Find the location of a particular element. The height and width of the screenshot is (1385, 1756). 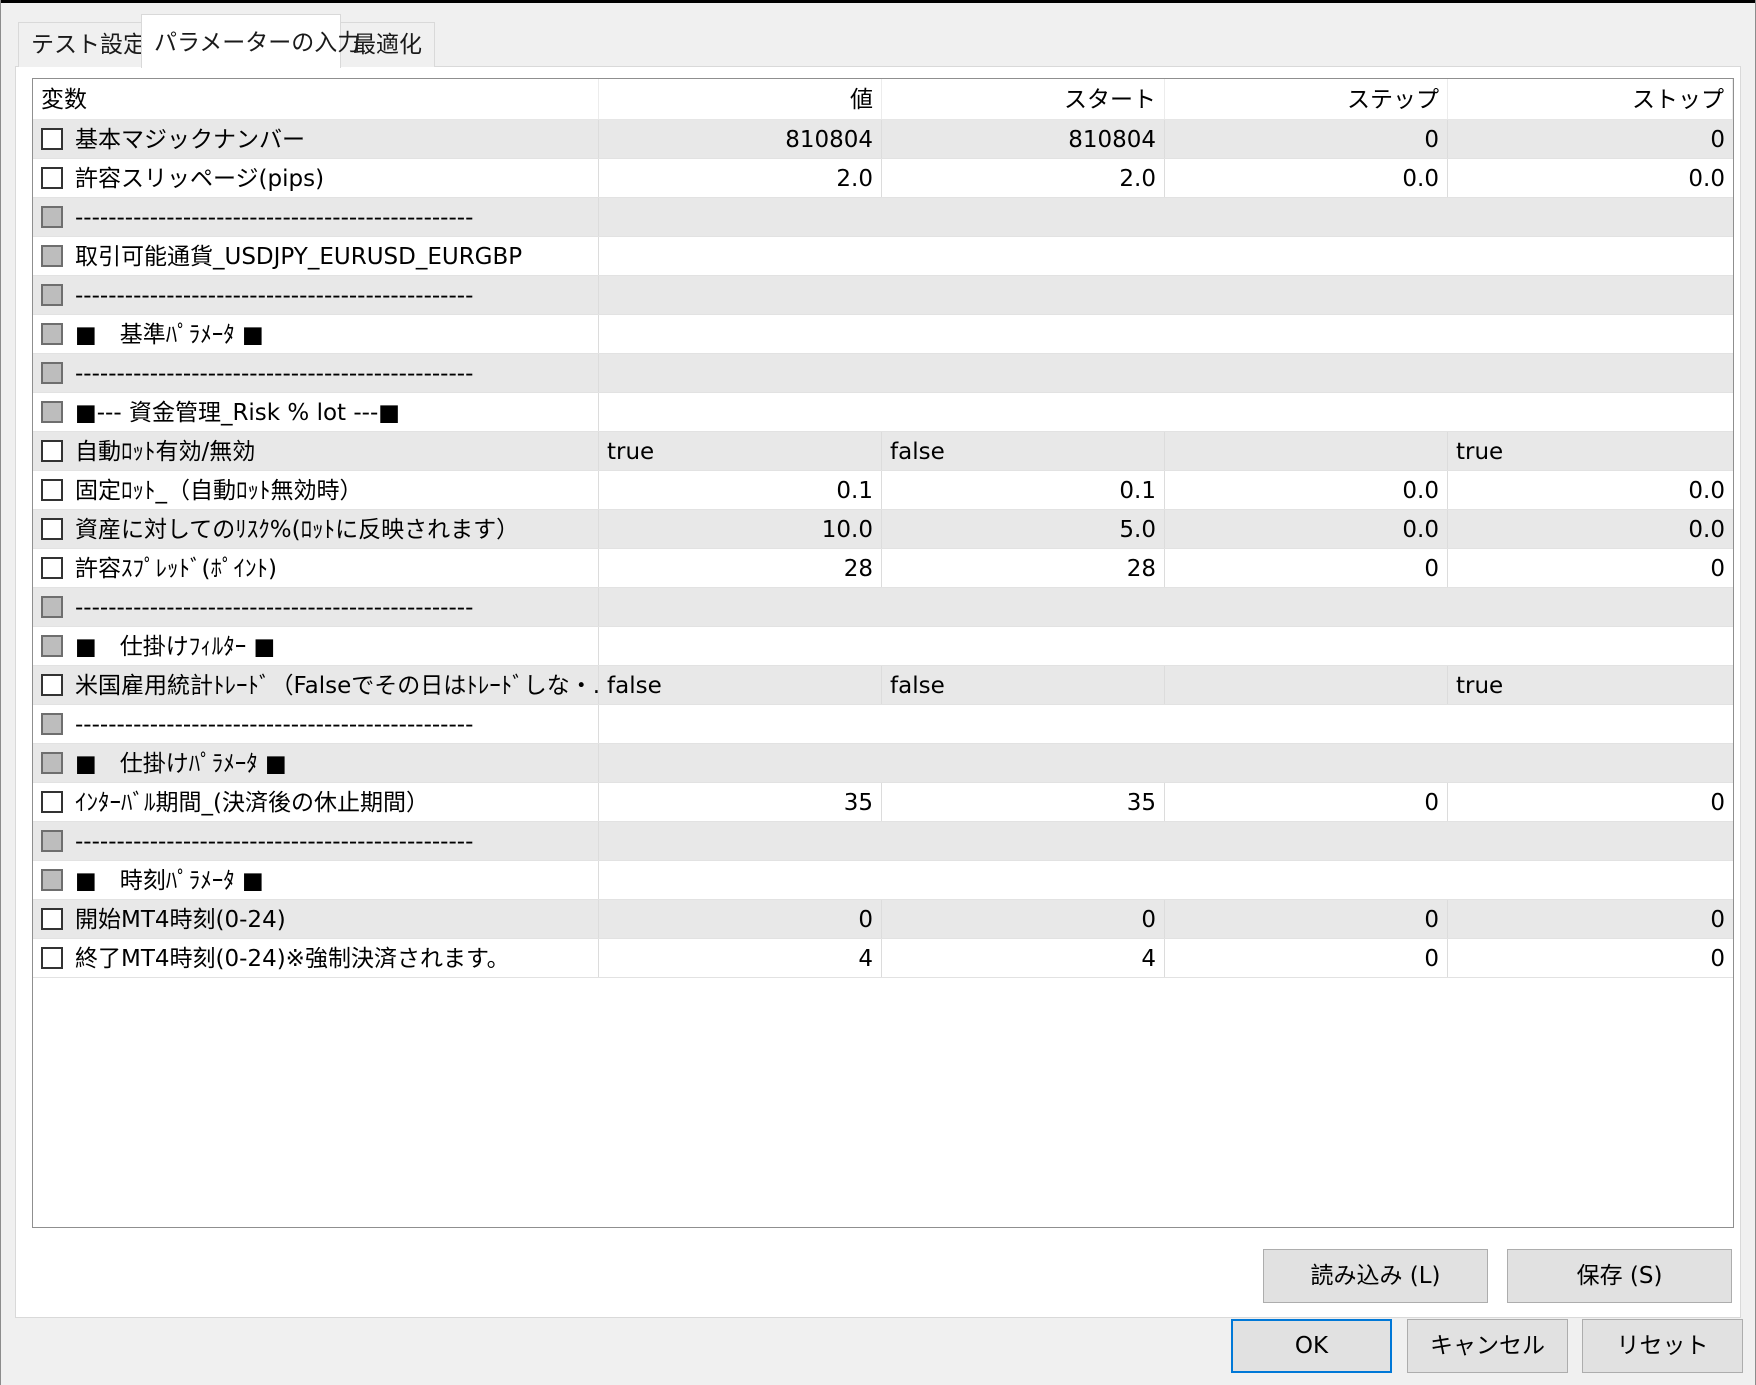

table-row: 資産に対してのﾘｽｸ%(ﾛｯﾄに反映されます） 10.0 5.0 0.0 0.0 is located at coordinates (883, 529).